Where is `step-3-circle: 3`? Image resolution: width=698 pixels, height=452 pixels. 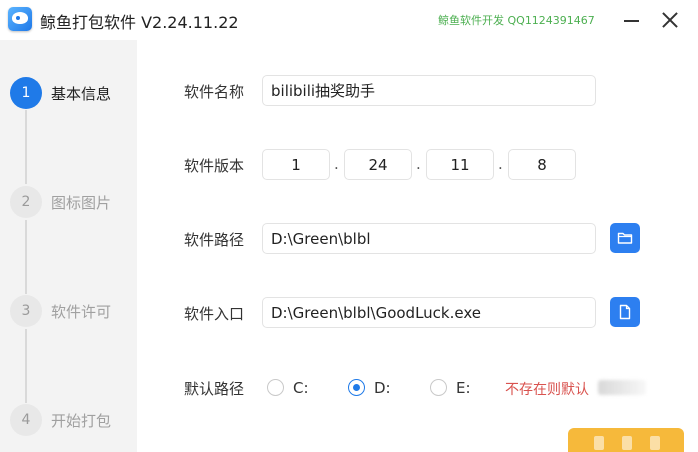 step-3-circle: 3 is located at coordinates (26, 311).